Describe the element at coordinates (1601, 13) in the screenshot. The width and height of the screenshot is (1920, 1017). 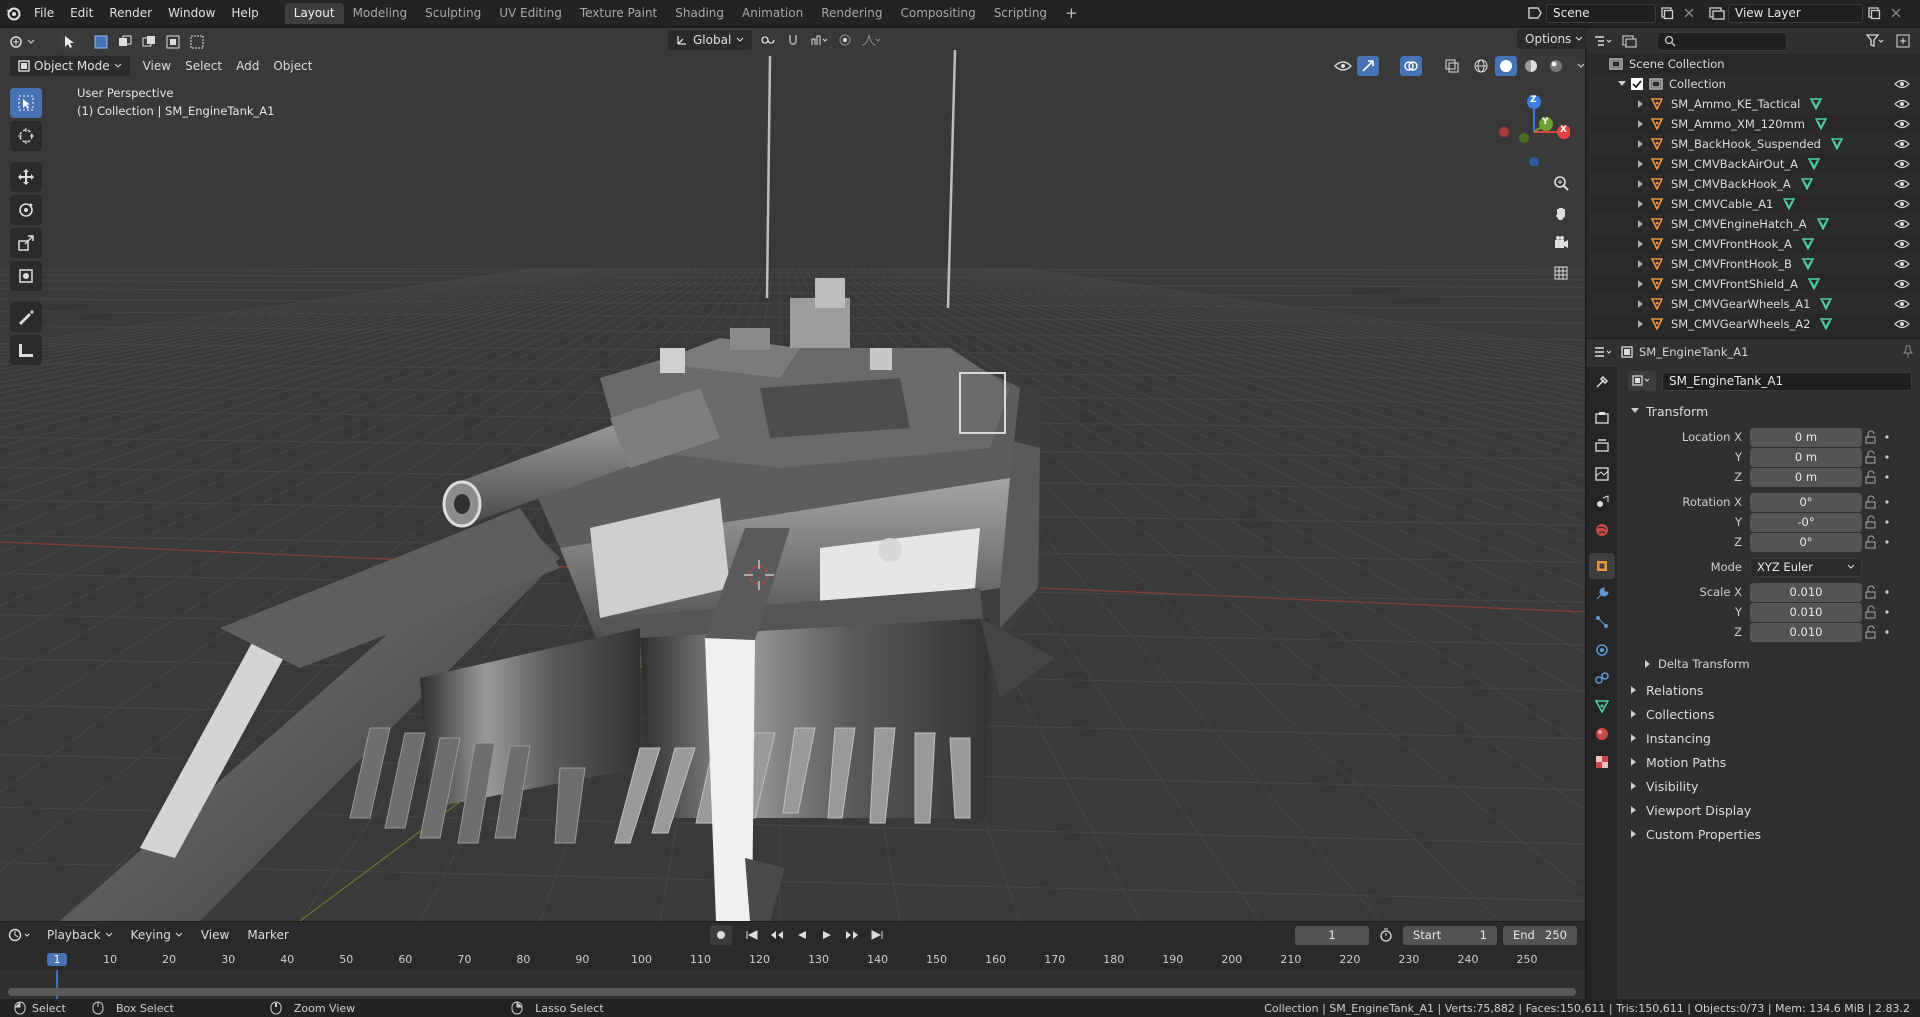
I see `scene-name-field: Scene` at that location.